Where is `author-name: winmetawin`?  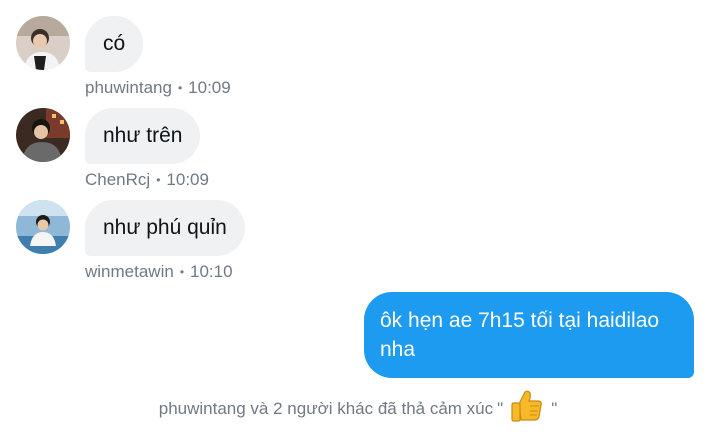 author-name: winmetawin is located at coordinates (129, 272).